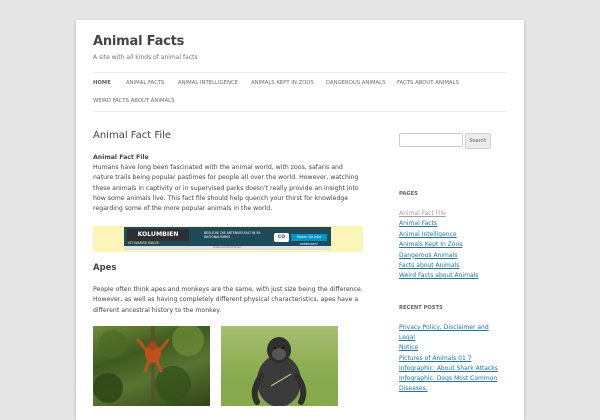 The image size is (600, 420). What do you see at coordinates (431, 140) in the screenshot?
I see `search-input` at bounding box center [431, 140].